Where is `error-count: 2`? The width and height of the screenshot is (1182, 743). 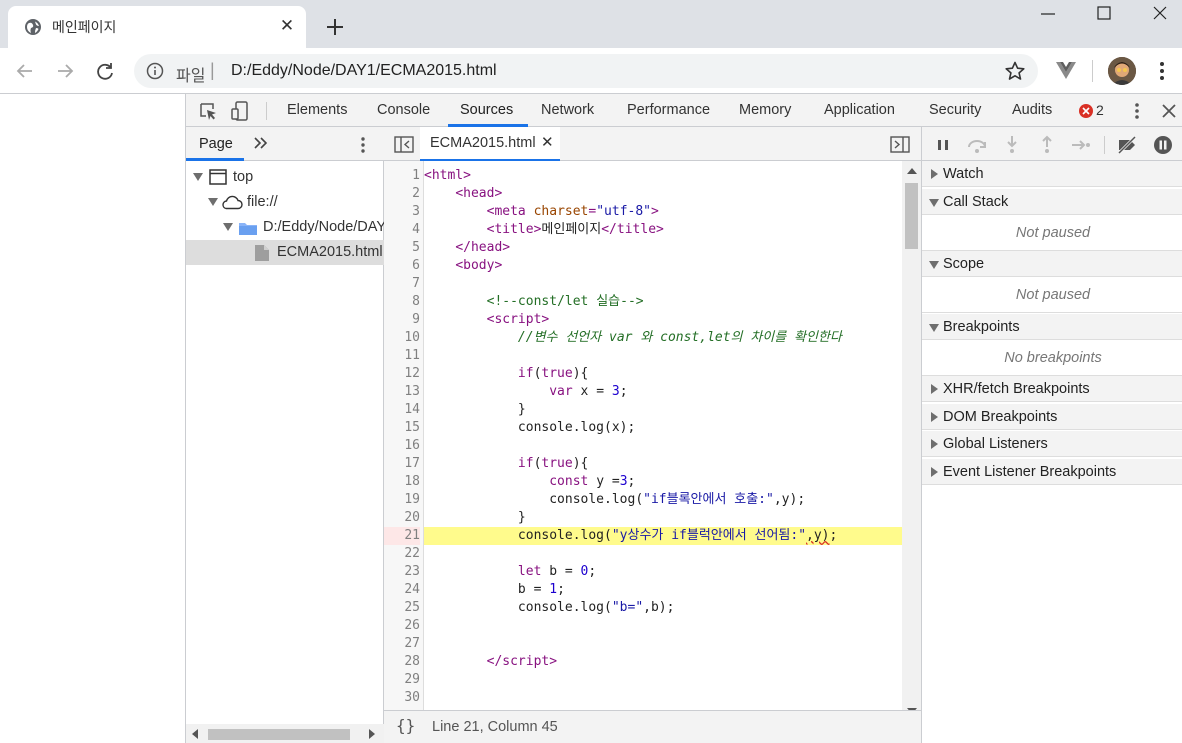
error-count: 2 is located at coordinates (1100, 110).